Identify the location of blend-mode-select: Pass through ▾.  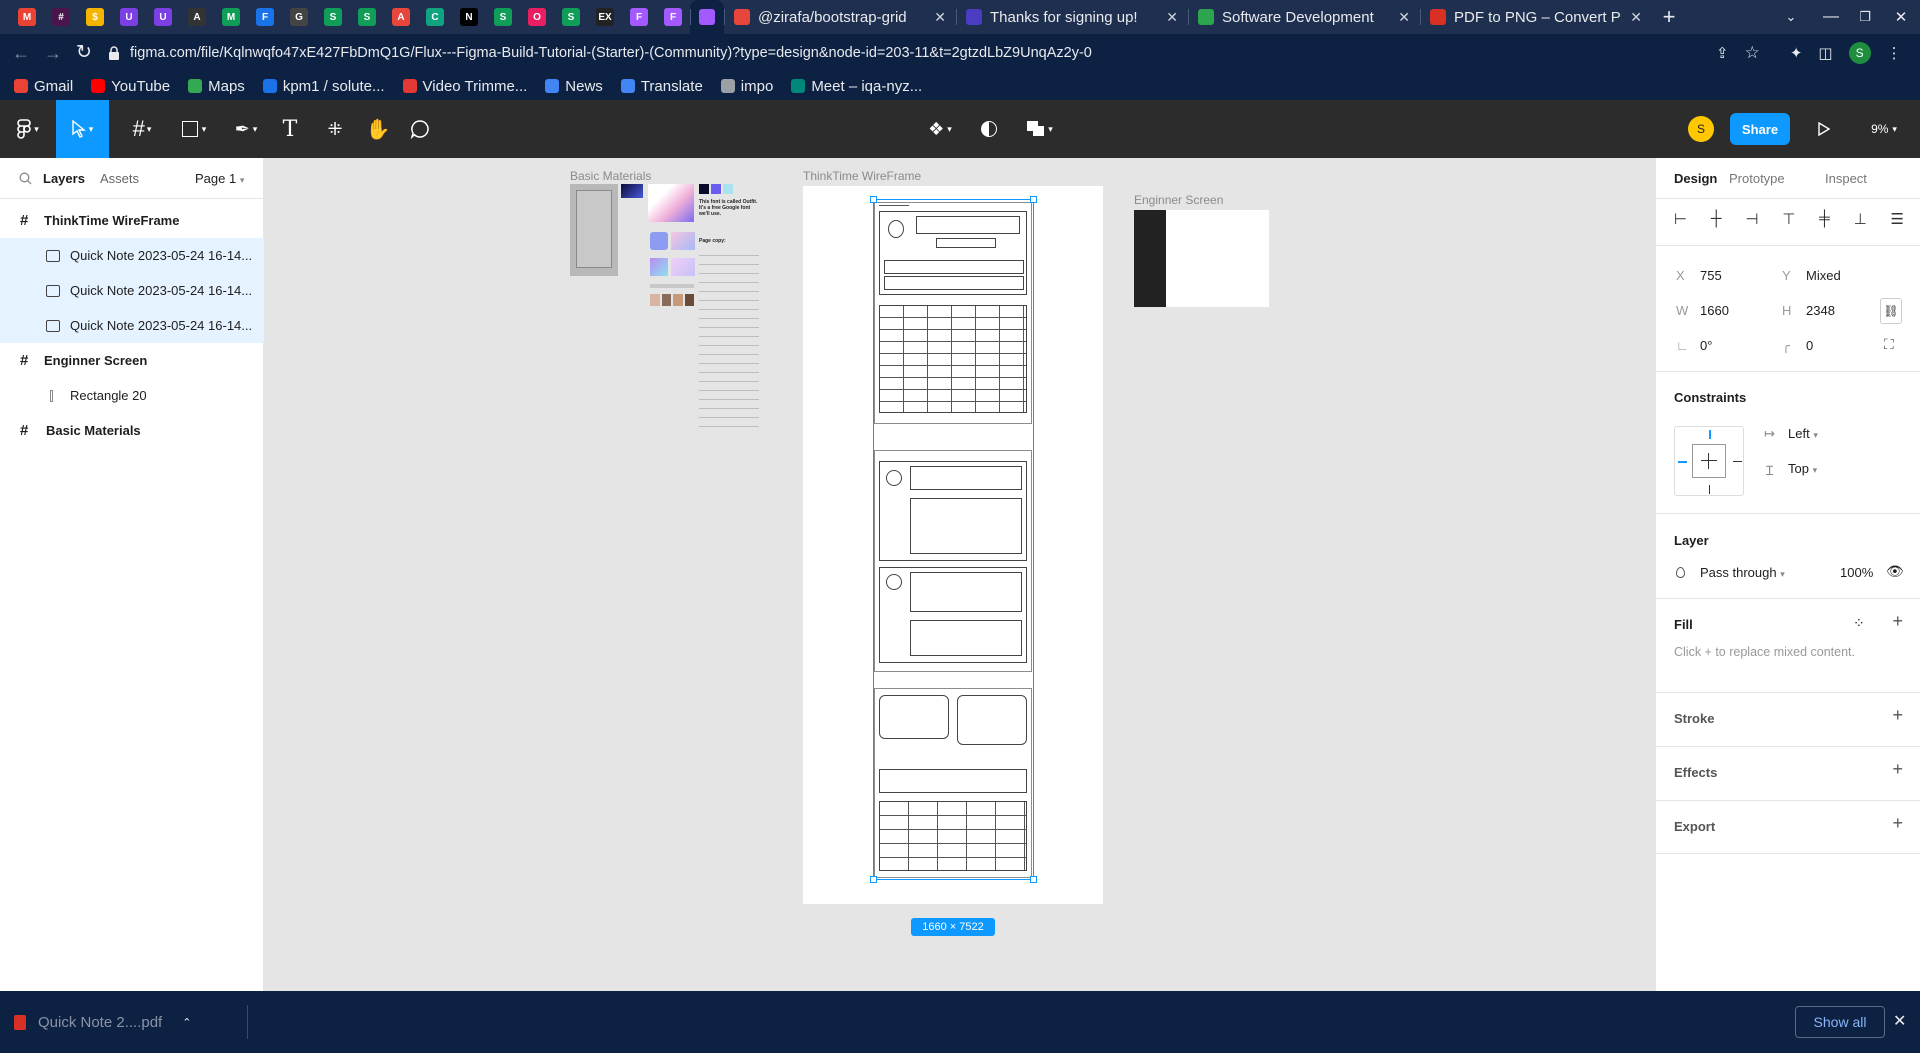
(1742, 572).